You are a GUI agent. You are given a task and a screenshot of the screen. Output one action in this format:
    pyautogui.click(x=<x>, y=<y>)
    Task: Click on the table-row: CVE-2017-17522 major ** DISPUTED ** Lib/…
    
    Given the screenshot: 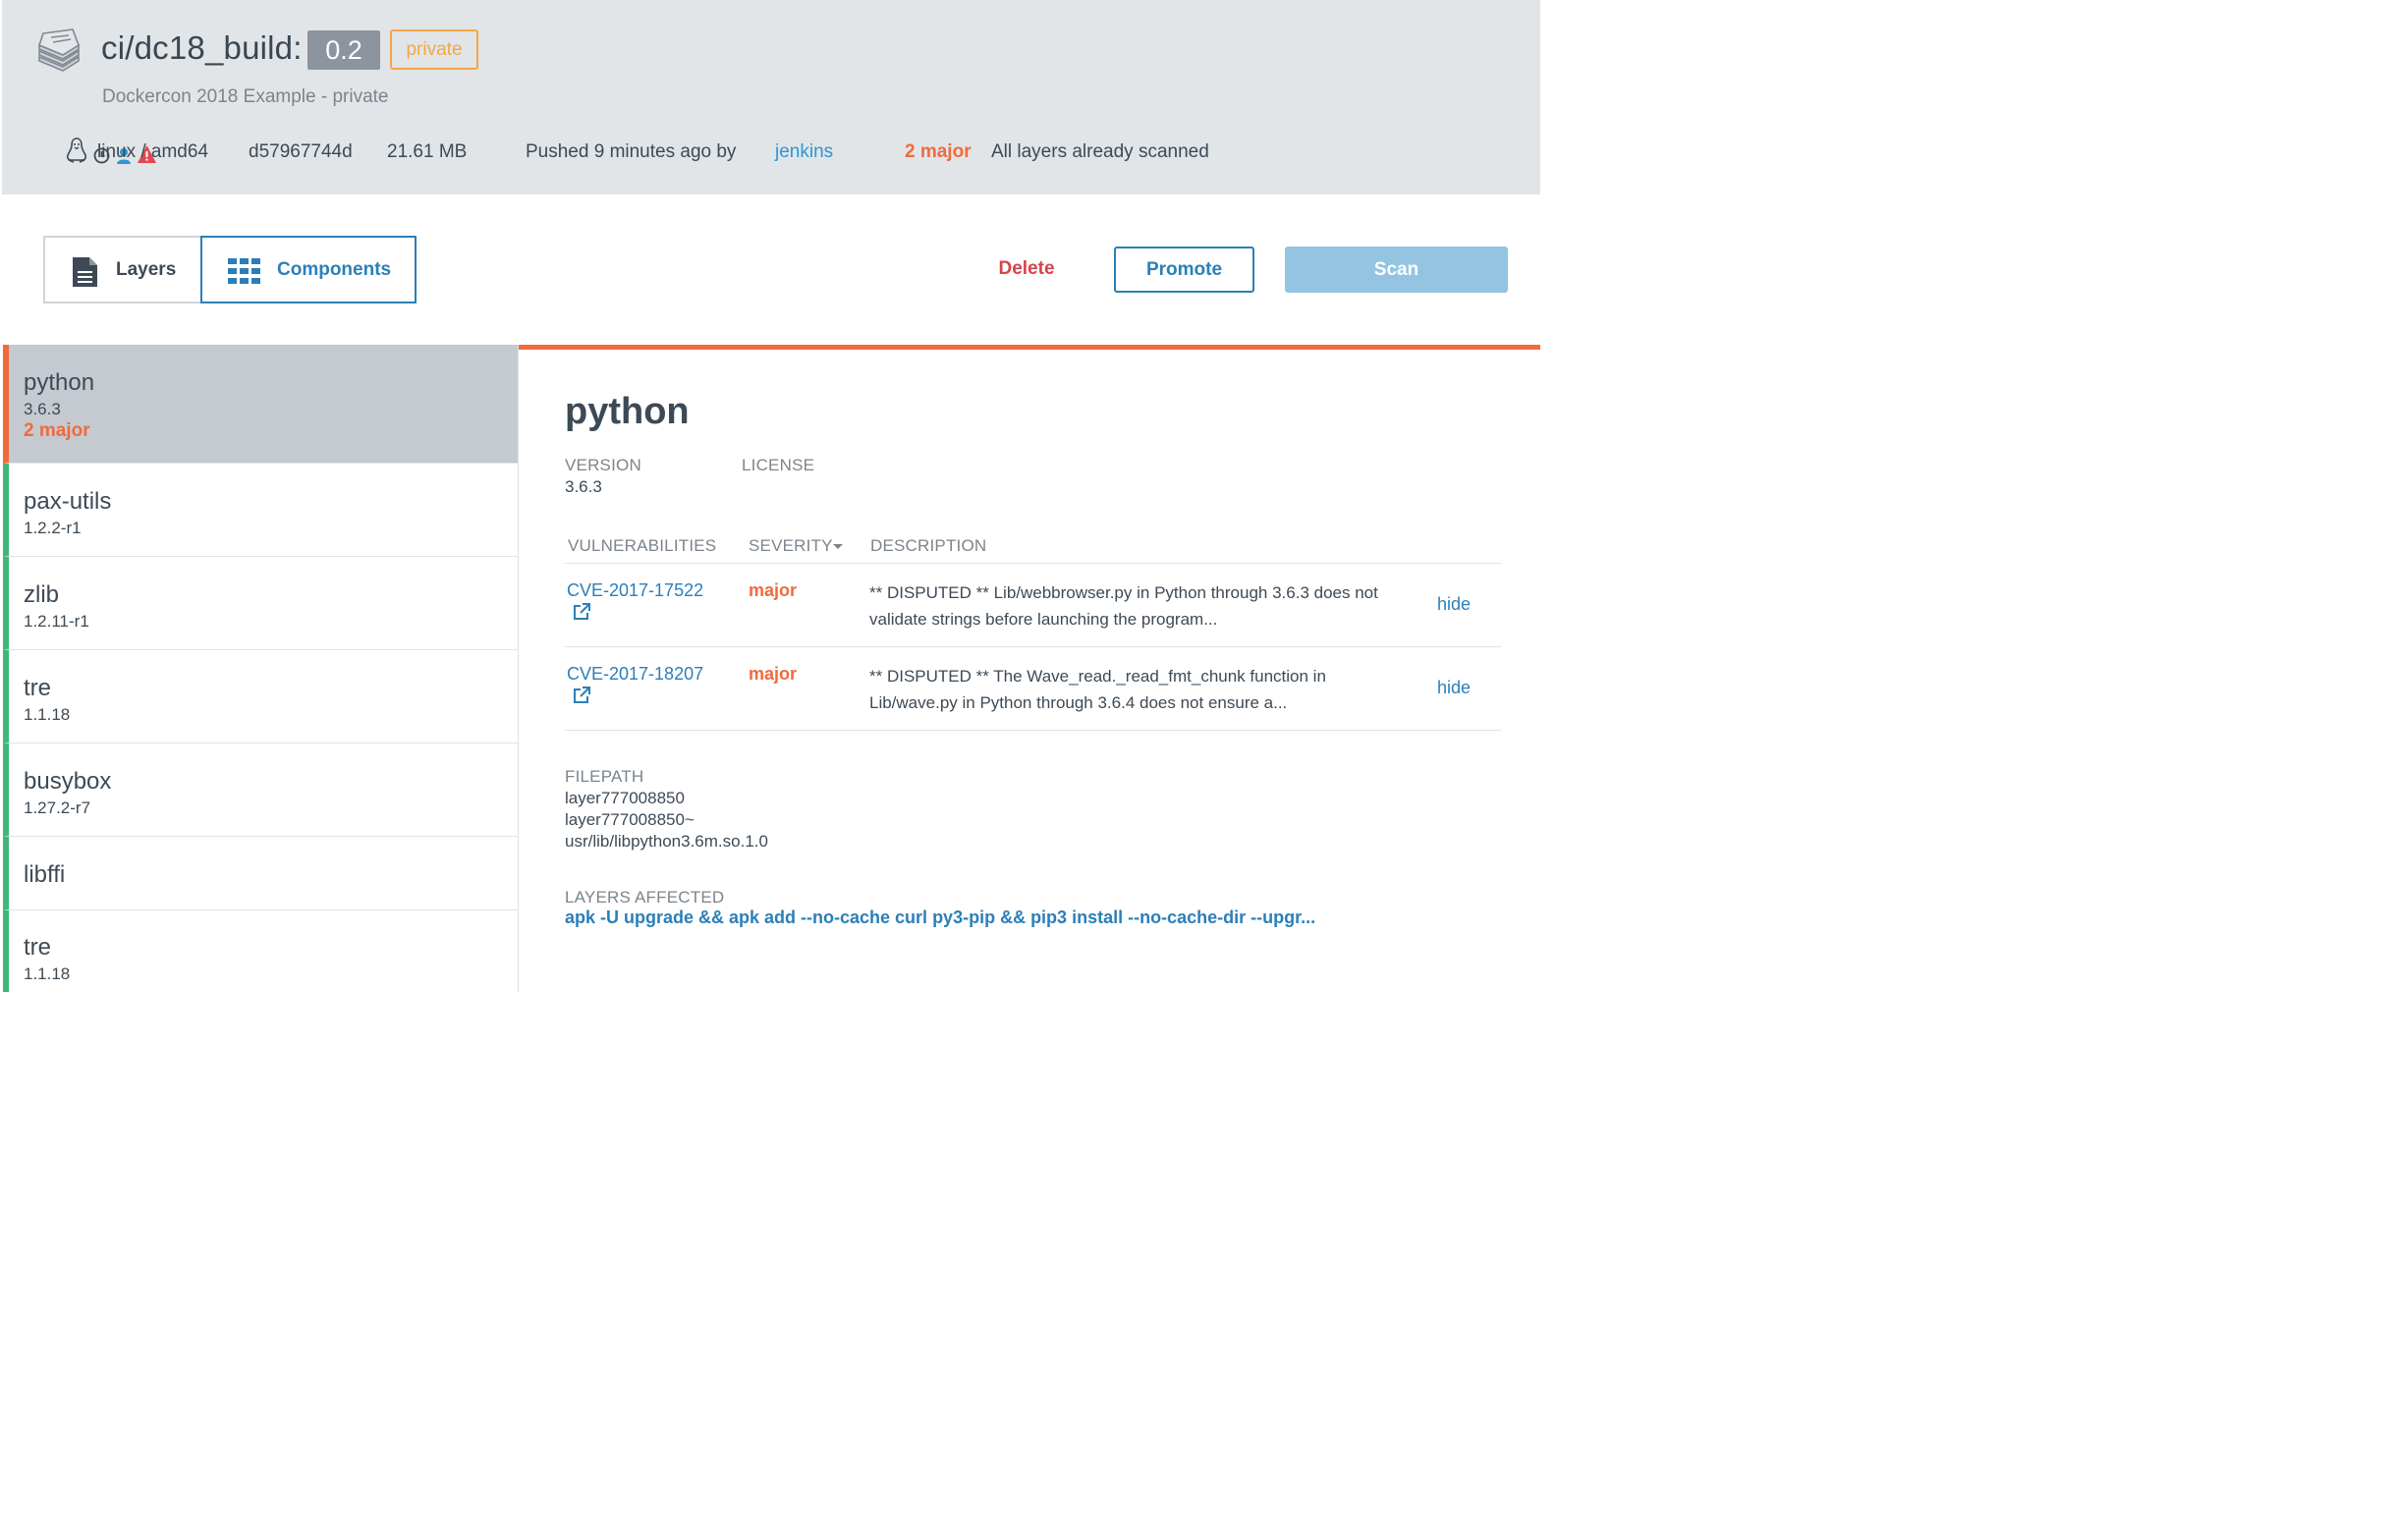 What is the action you would take?
    pyautogui.click(x=1033, y=605)
    